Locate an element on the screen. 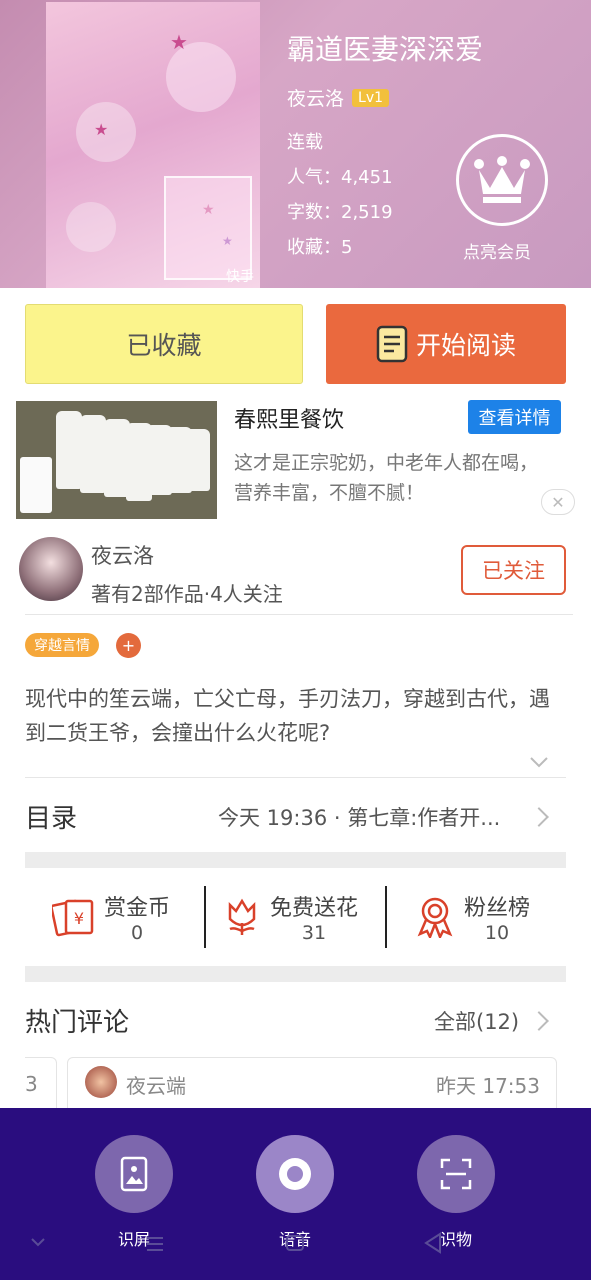  voice-record-icon is located at coordinates (295, 1174).